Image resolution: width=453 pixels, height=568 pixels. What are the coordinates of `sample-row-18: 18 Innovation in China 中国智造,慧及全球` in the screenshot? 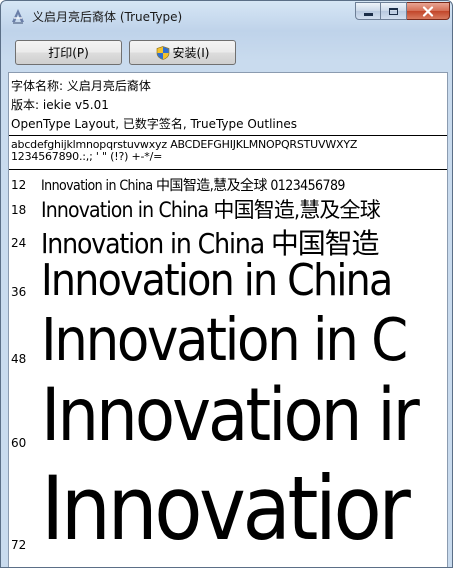 It's located at (228, 208).